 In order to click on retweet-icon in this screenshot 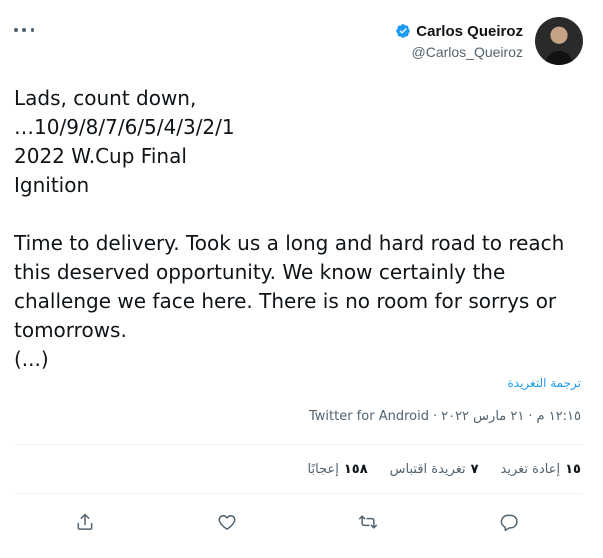, I will do `click(368, 522)`.